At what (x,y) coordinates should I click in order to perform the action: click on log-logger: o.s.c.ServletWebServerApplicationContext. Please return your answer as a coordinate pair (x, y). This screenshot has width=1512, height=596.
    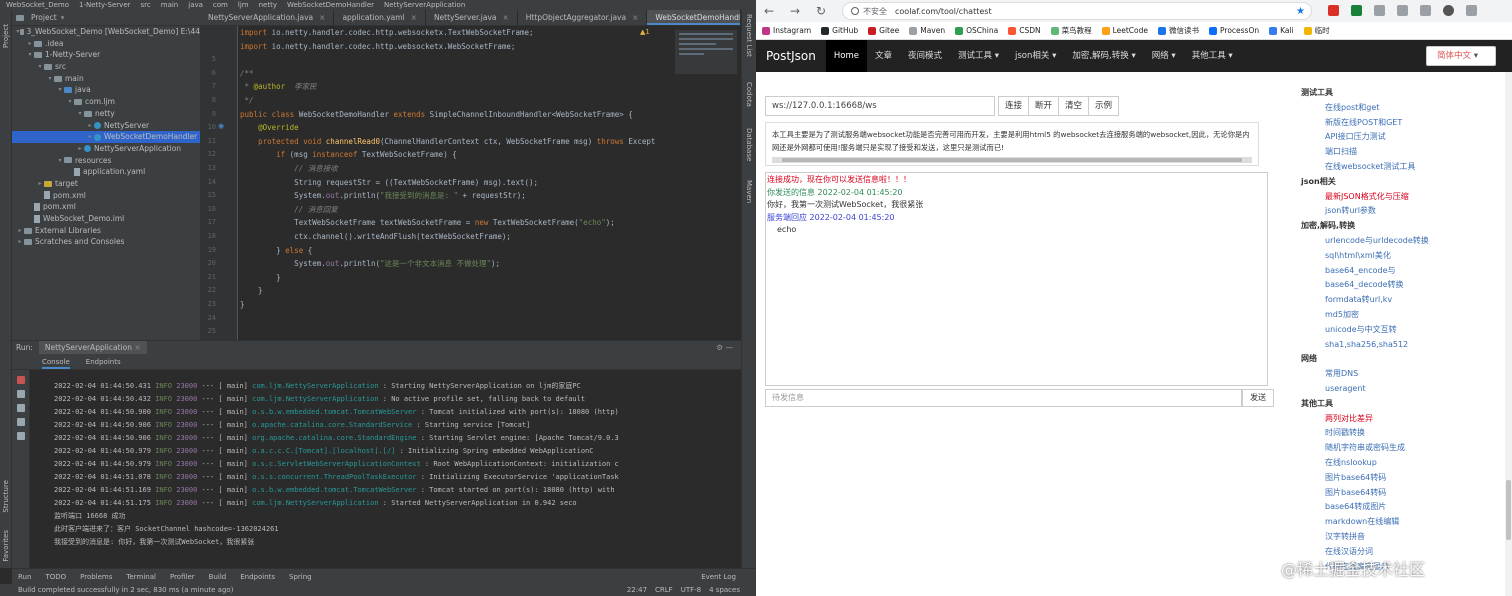
    Looking at the image, I should click on (338, 464).